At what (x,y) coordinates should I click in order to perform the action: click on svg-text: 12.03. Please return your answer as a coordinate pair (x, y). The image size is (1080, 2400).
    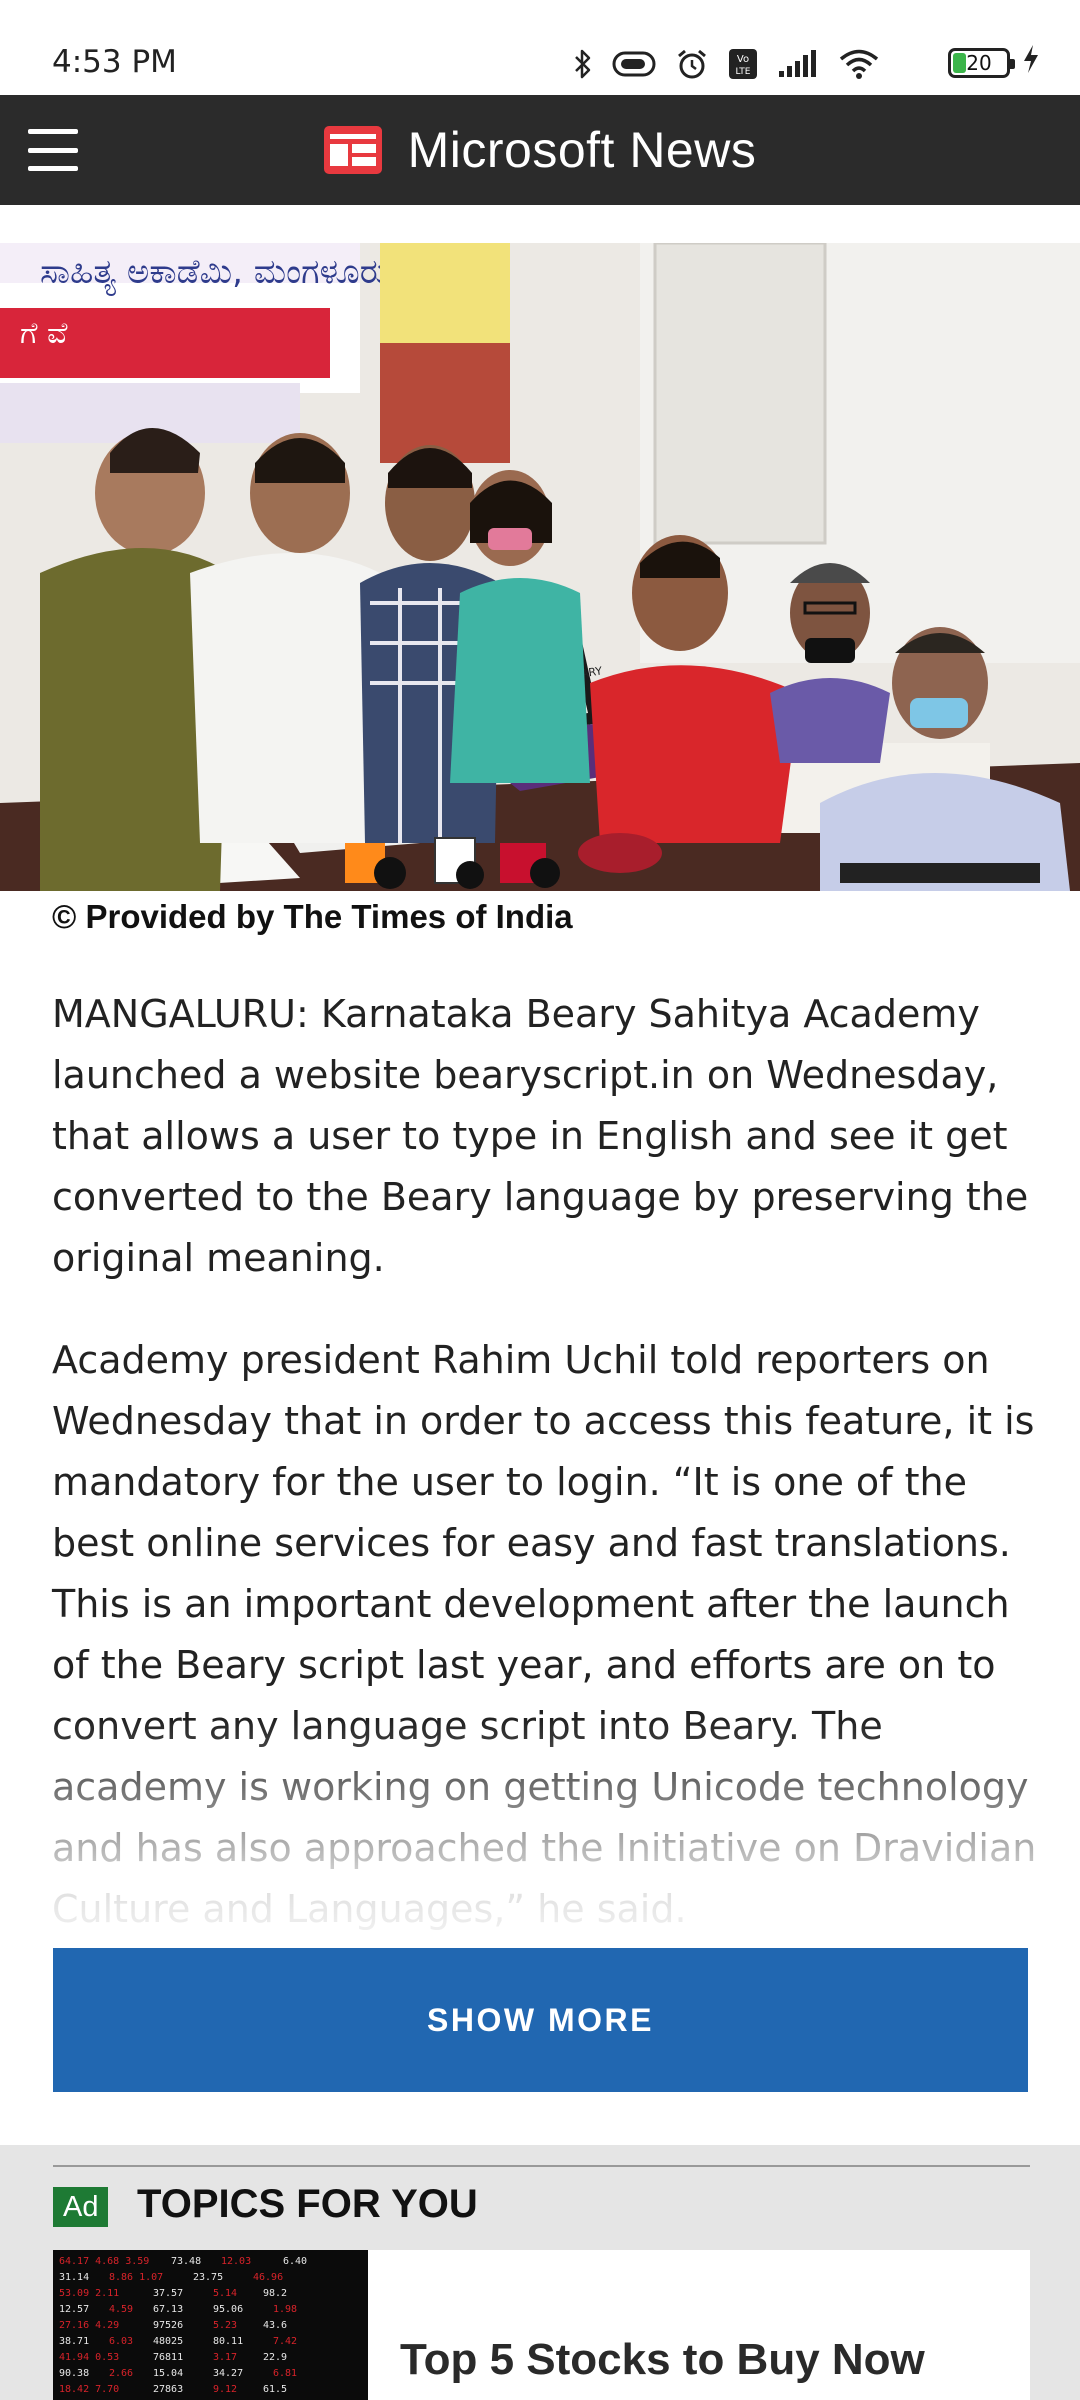
    Looking at the image, I should click on (236, 2261).